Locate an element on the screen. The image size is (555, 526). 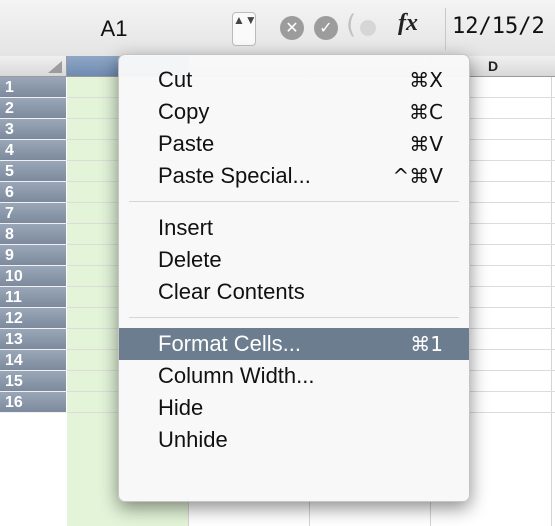
row-header: 5 is located at coordinates (33, 171).